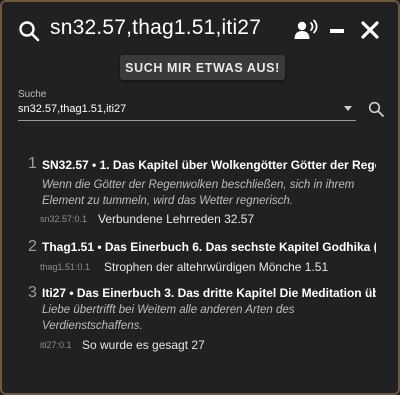  I want to click on result-number: 2, so click(32, 246).